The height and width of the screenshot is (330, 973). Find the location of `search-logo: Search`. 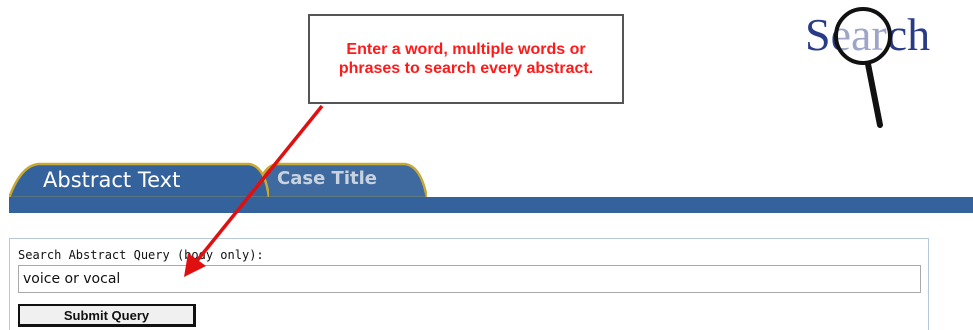

search-logo: Search is located at coordinates (887, 67).